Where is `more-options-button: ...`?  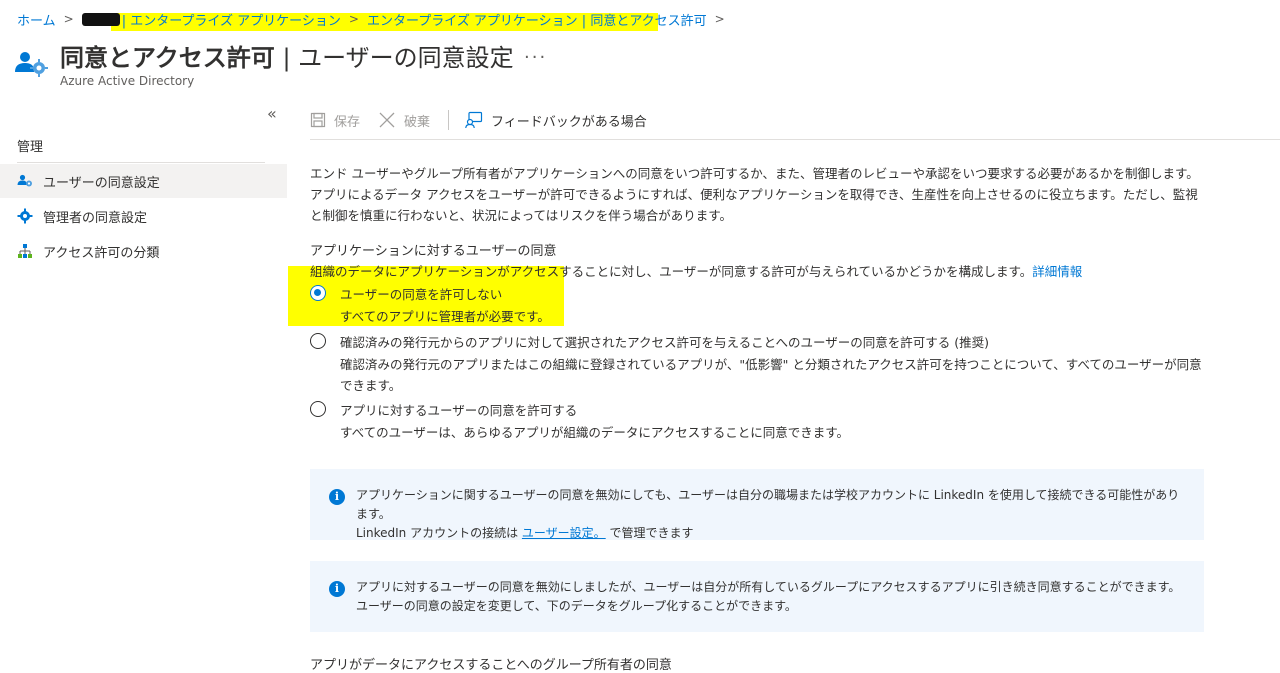
more-options-button: ... is located at coordinates (535, 52).